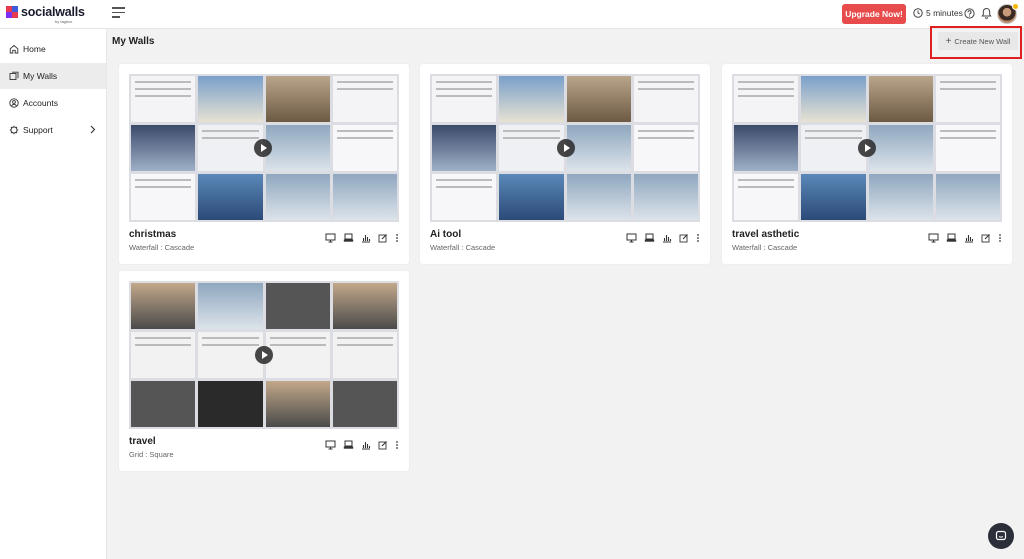 This screenshot has height=559, width=1024. Describe the element at coordinates (53, 12) in the screenshot. I see `brand-name: socialwalls` at that location.